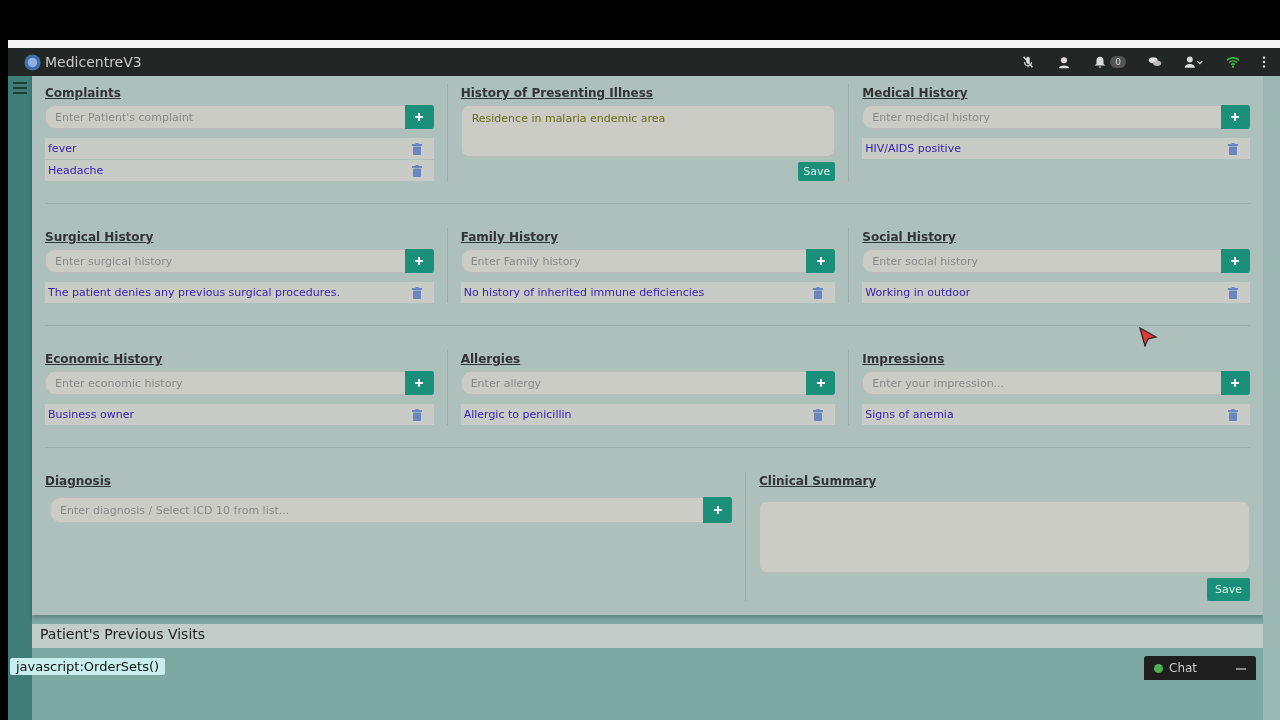 The height and width of the screenshot is (720, 1280). Describe the element at coordinates (1241, 668) in the screenshot. I see `minimize-icon` at that location.